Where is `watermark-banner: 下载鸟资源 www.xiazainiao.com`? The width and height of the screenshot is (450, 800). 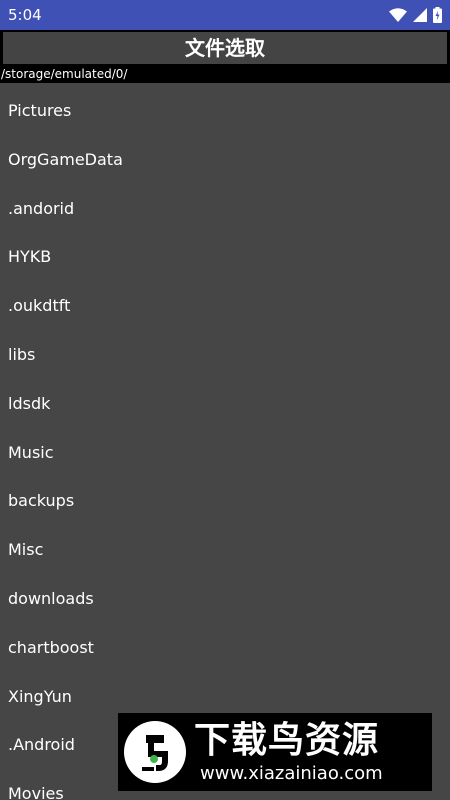 watermark-banner: 下载鸟资源 www.xiazainiao.com is located at coordinates (275, 752).